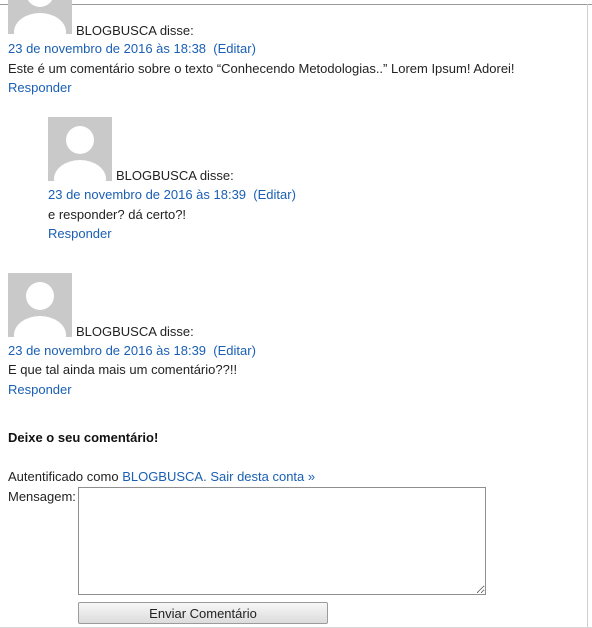 The width and height of the screenshot is (592, 628). What do you see at coordinates (123, 369) in the screenshot?
I see `comment-text: E que tal ainda mais um comentário??!!` at bounding box center [123, 369].